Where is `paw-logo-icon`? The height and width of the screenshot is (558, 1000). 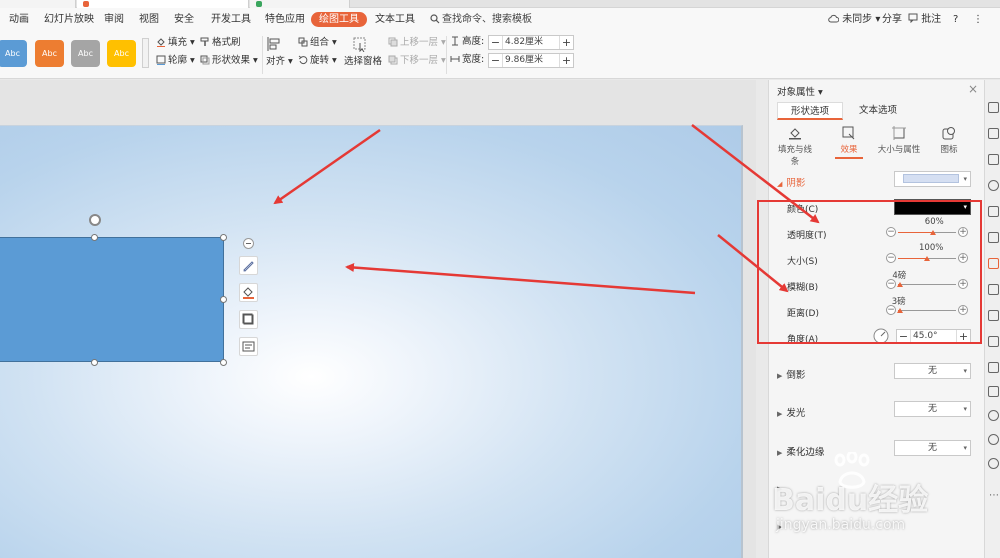
paw-logo-icon is located at coordinates (852, 470).